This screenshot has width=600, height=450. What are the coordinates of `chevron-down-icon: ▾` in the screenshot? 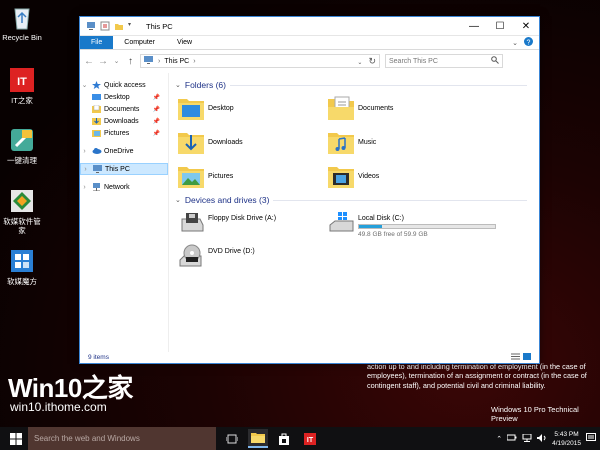 It's located at (133, 26).